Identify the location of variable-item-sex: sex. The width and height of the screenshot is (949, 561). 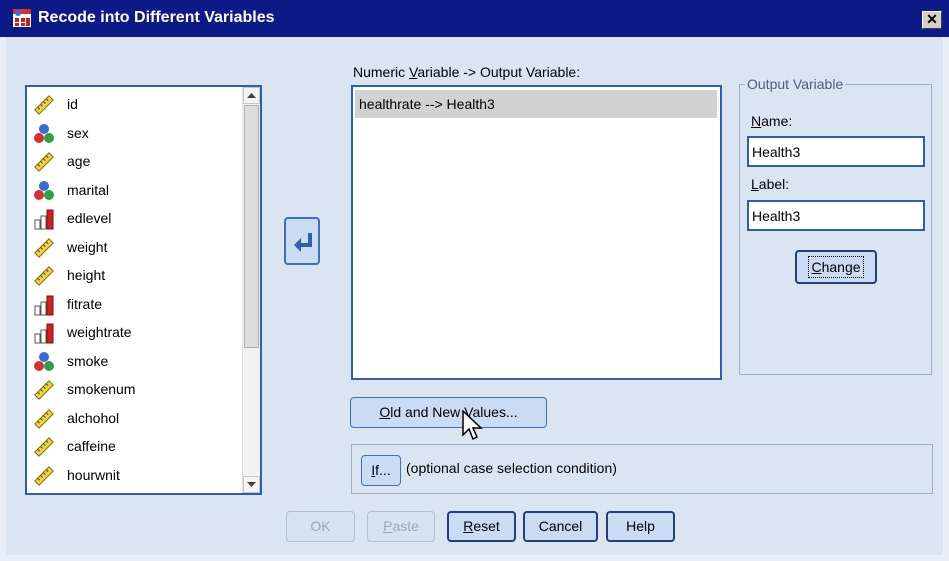
(135, 134).